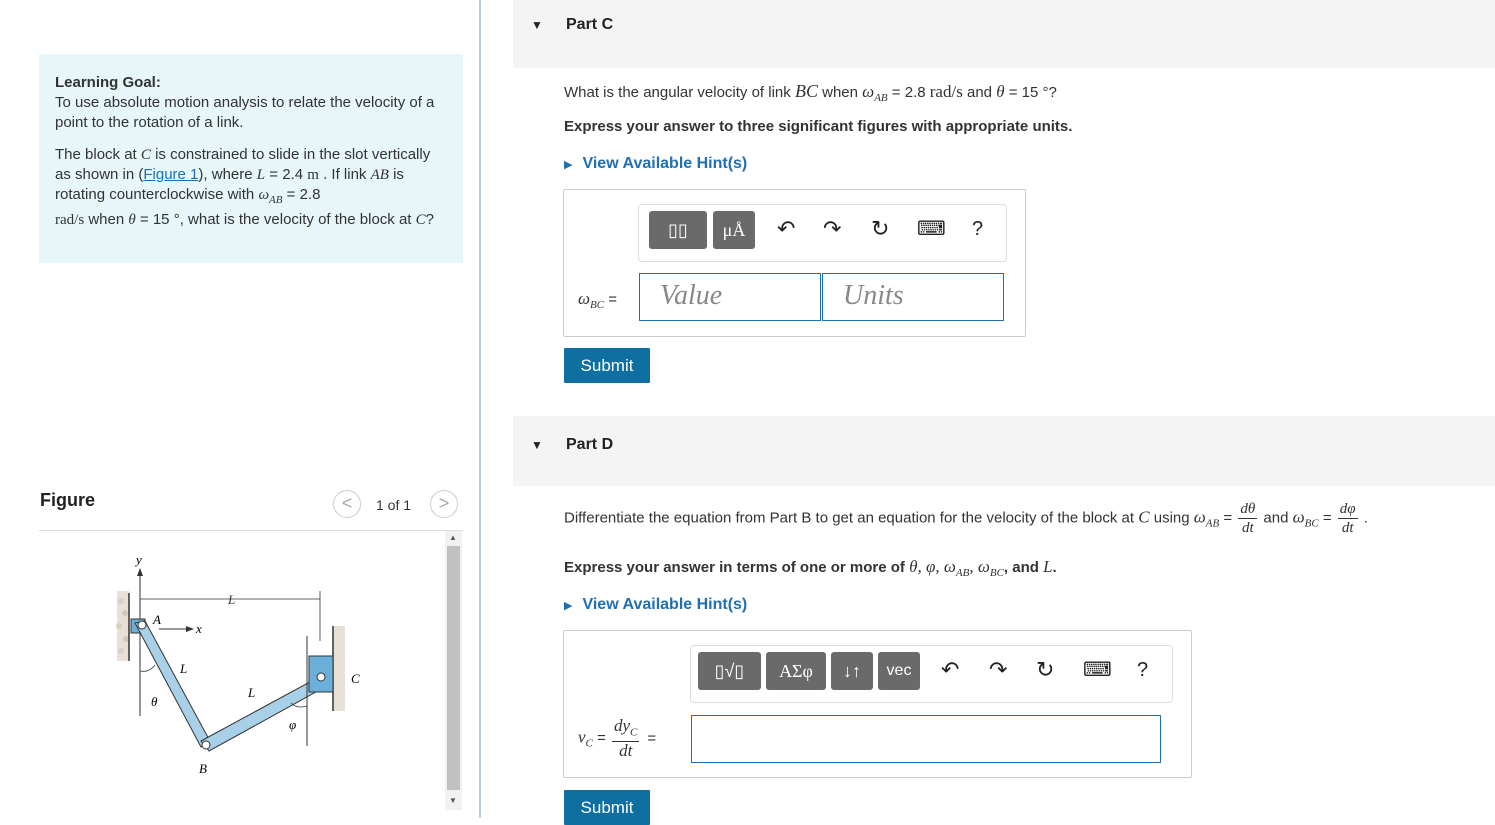 This screenshot has height=825, width=1495. I want to click on ps-text: . If link, so click(344, 174).